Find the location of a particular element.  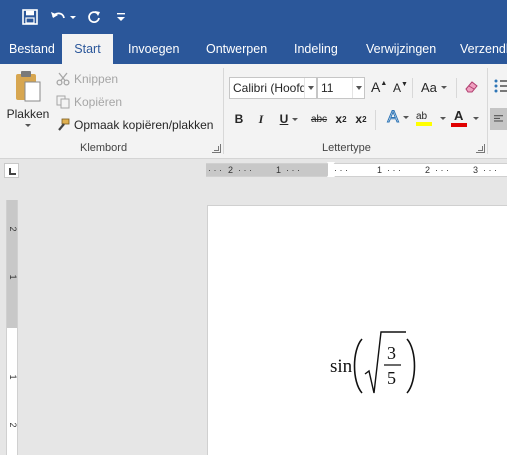

paste-icon is located at coordinates (28, 86).